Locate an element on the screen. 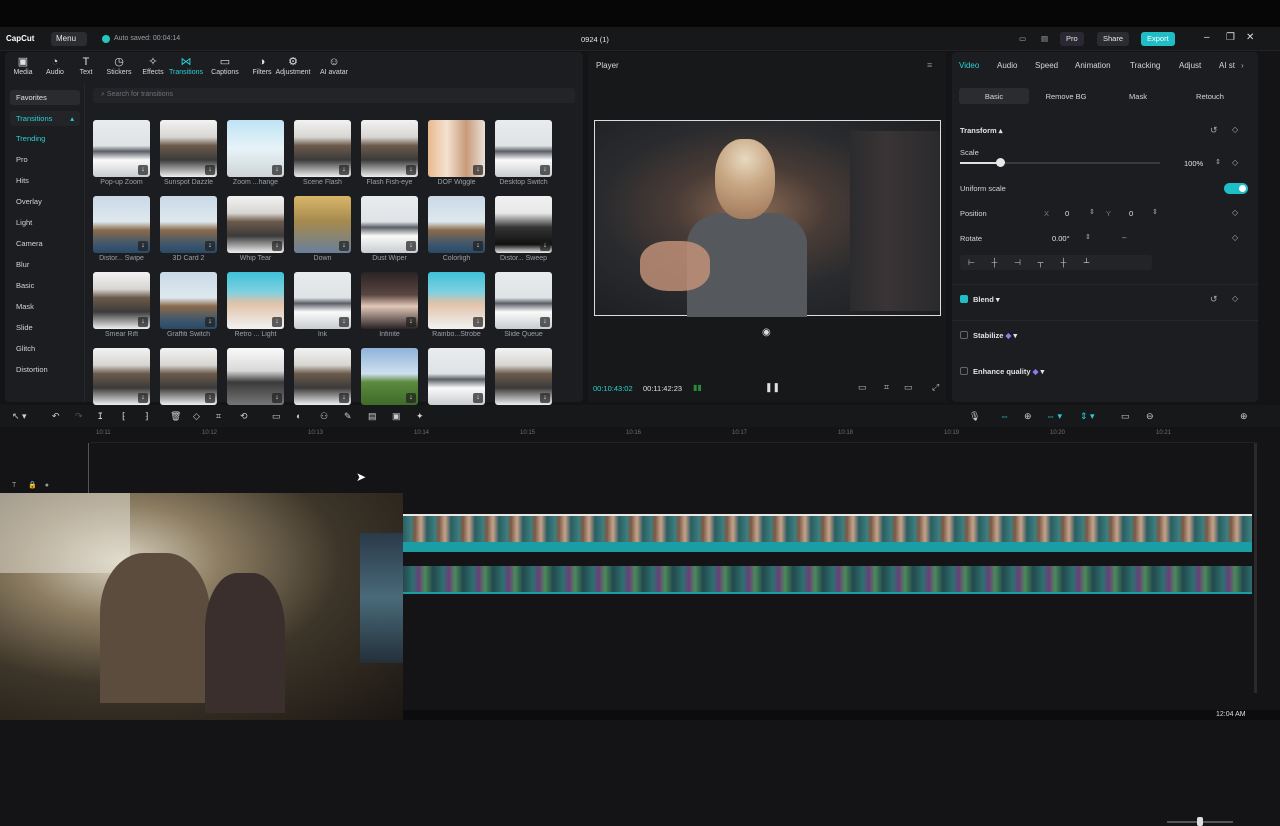  crop-icon: ⌗ is located at coordinates (886, 387).